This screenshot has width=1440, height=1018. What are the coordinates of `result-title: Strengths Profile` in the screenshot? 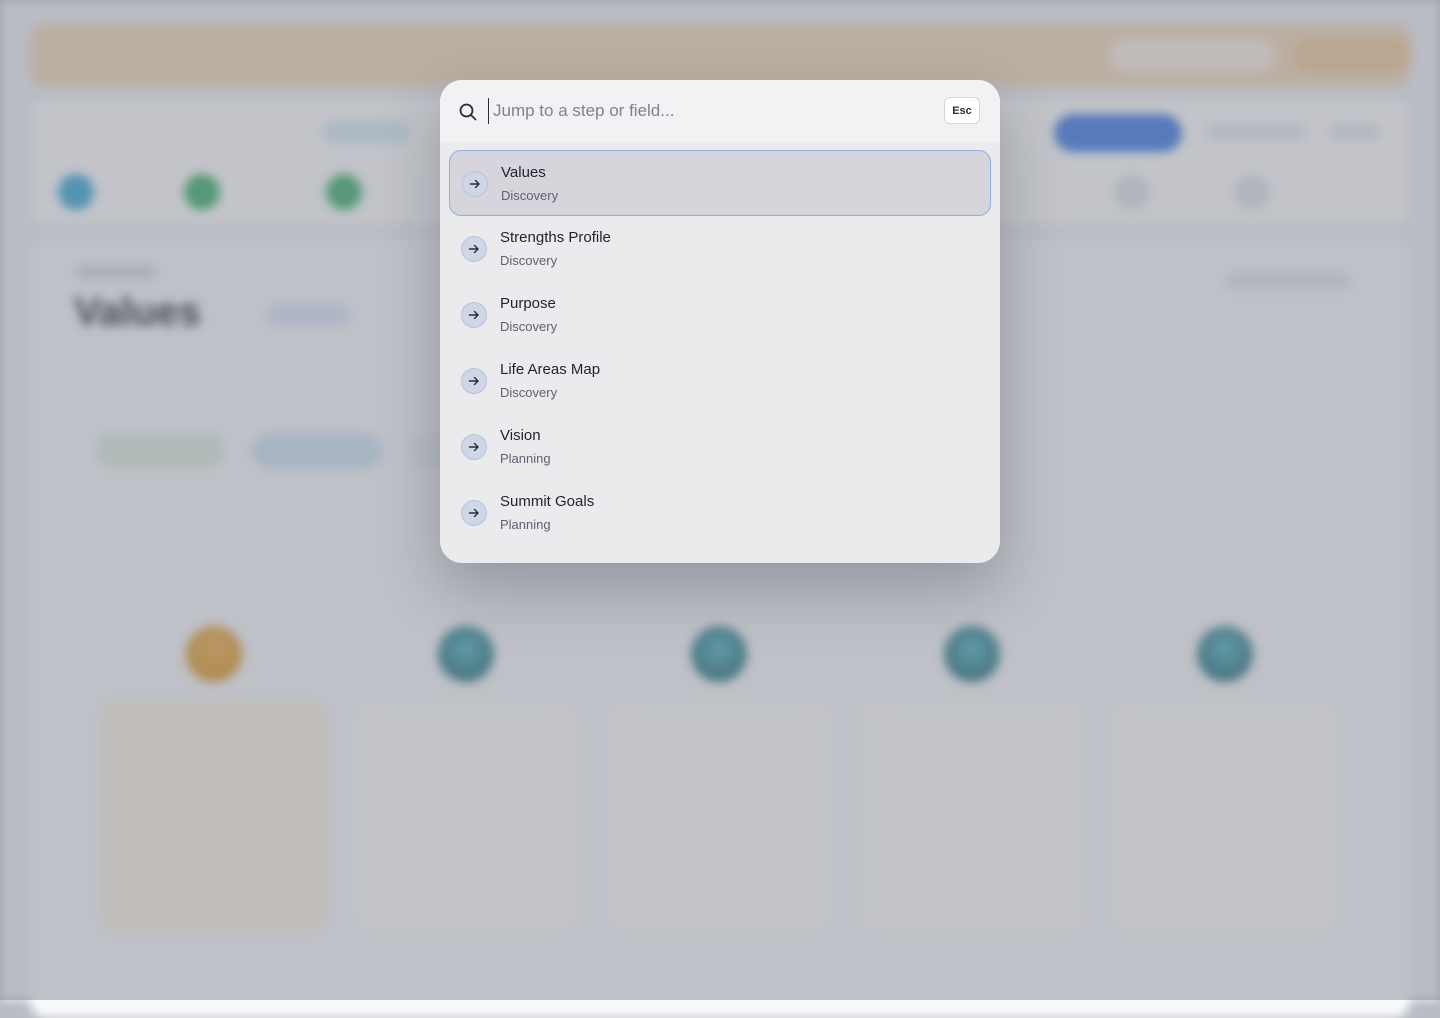 It's located at (555, 237).